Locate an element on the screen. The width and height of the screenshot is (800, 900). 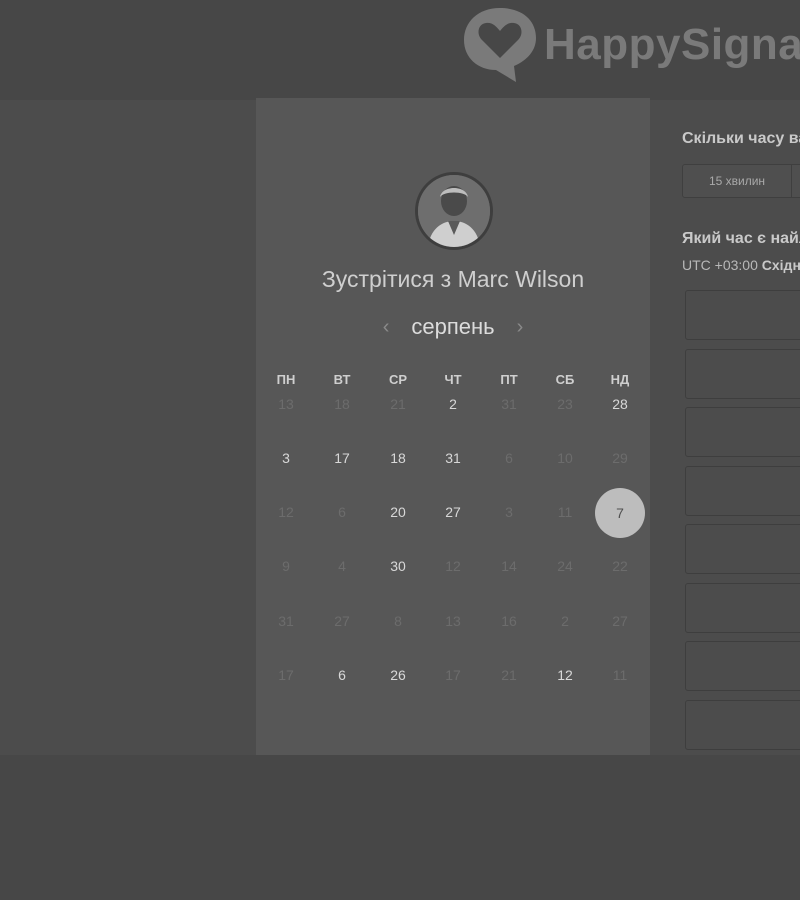
prev-month-chevron-icon: ‹ is located at coordinates (386, 327).